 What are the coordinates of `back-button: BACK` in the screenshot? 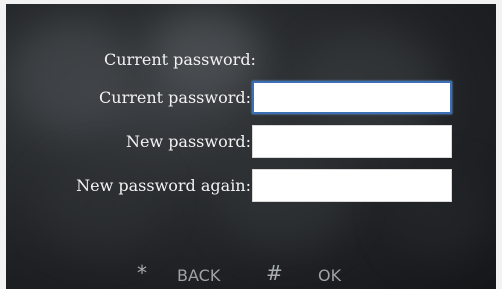 It's located at (198, 276).